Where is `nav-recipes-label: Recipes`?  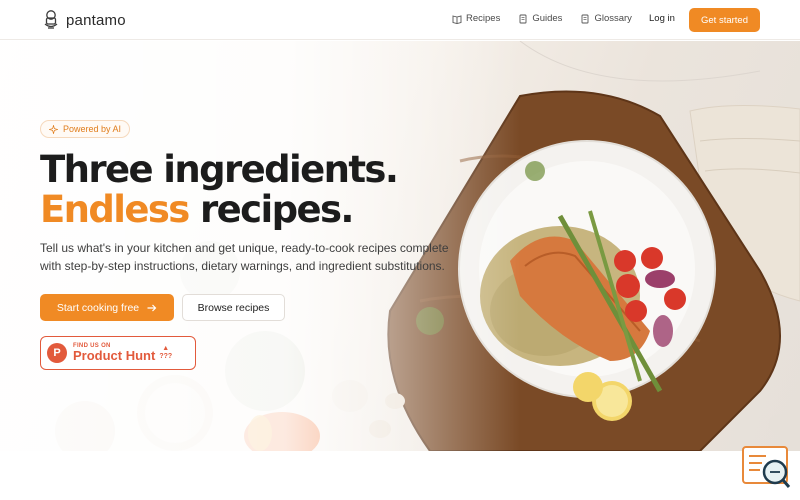 nav-recipes-label: Recipes is located at coordinates (483, 18).